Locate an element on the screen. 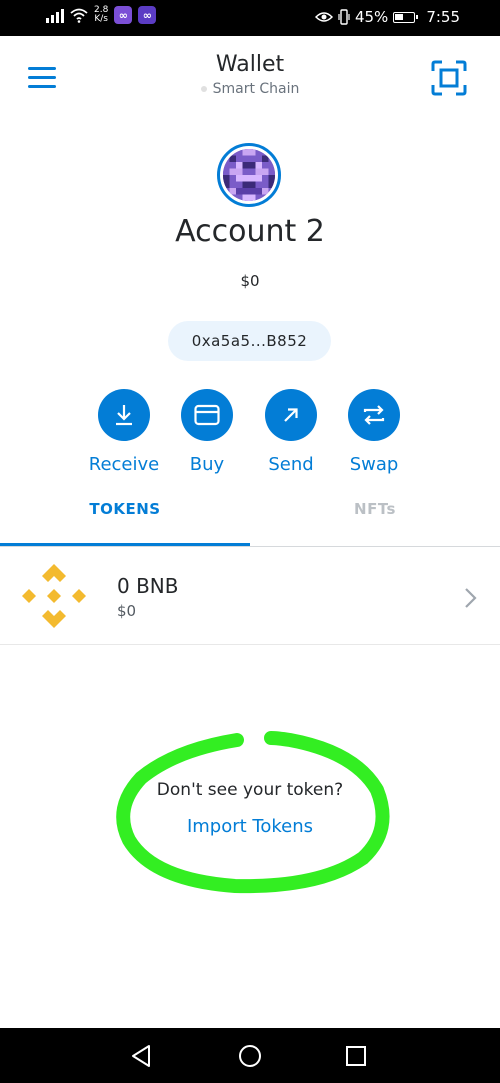 The width and height of the screenshot is (500, 1083). arrow-up-right-icon is located at coordinates (291, 415).